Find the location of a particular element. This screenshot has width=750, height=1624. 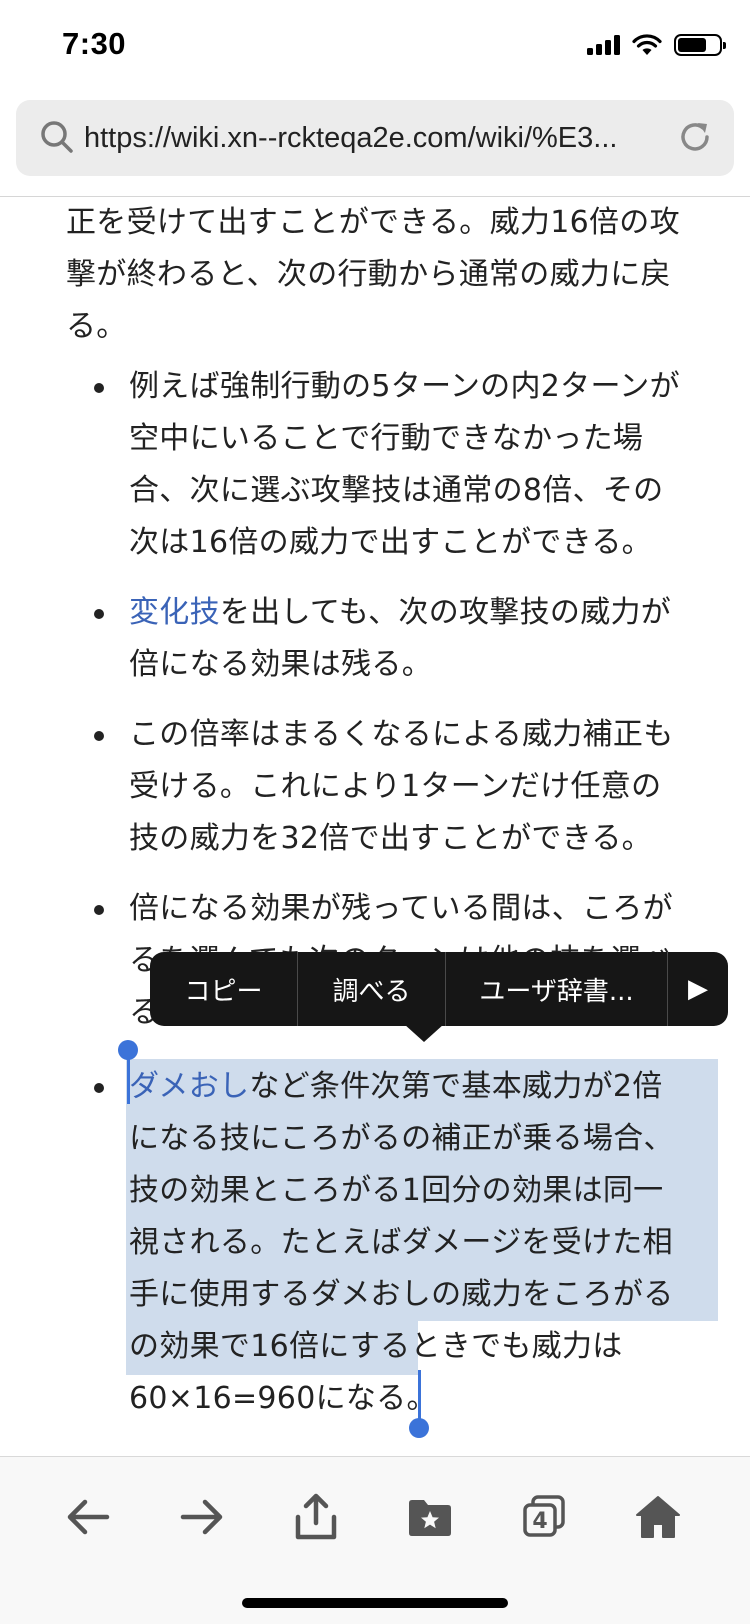

list-item-line: 変化技を出しても、次の攻撃技の威力が is located at coordinates (400, 613).